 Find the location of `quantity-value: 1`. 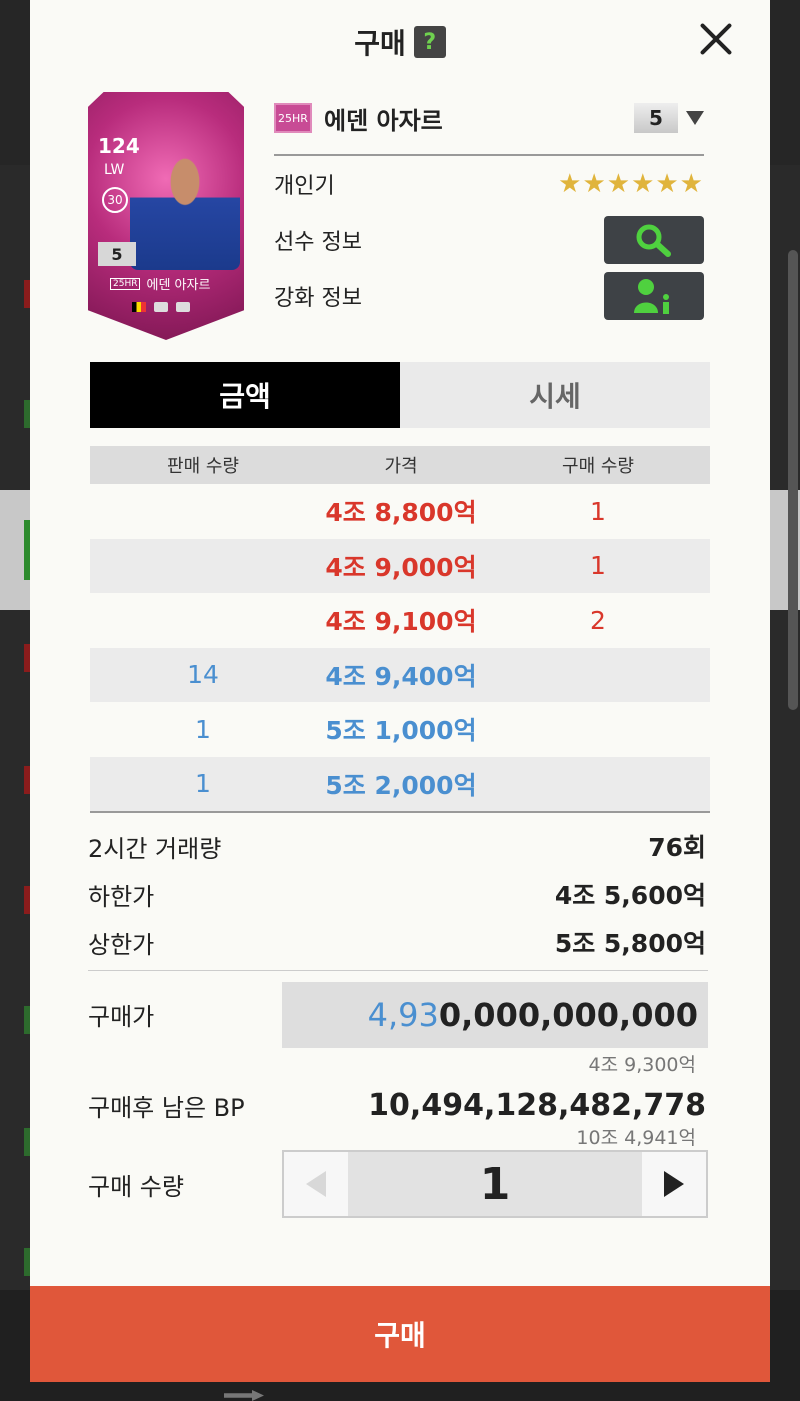

quantity-value: 1 is located at coordinates (495, 1184).